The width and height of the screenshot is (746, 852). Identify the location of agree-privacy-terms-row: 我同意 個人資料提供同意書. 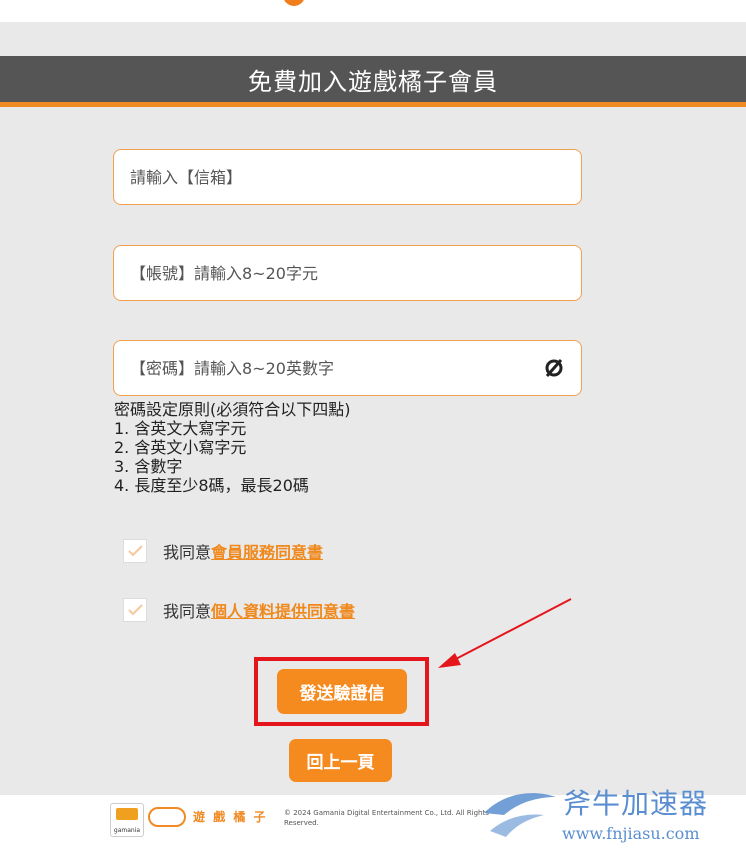
(239, 610).